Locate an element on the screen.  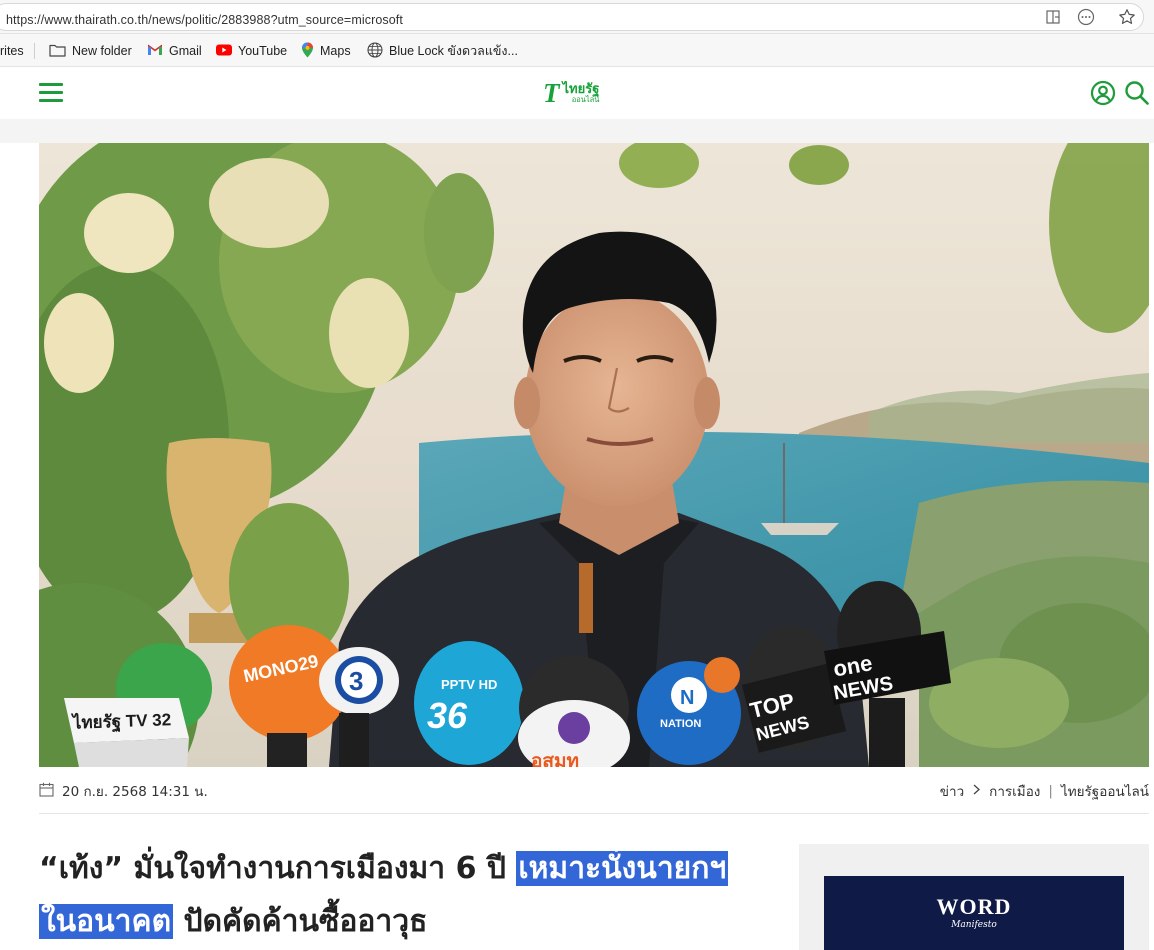
breadcrumb: ข่าว การเมือง | ไทยรัฐออนไลน์ is located at coordinates (1044, 791).